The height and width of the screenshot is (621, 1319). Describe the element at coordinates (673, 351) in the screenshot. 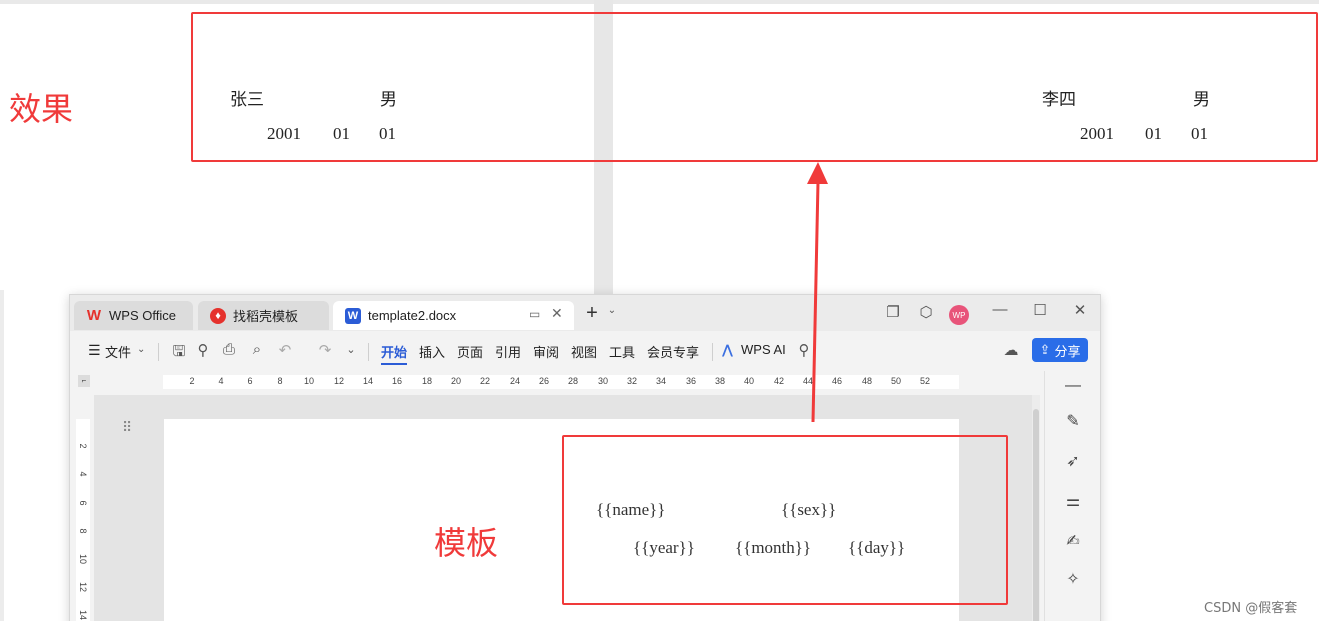

I see `tab-member: 会员专享` at that location.